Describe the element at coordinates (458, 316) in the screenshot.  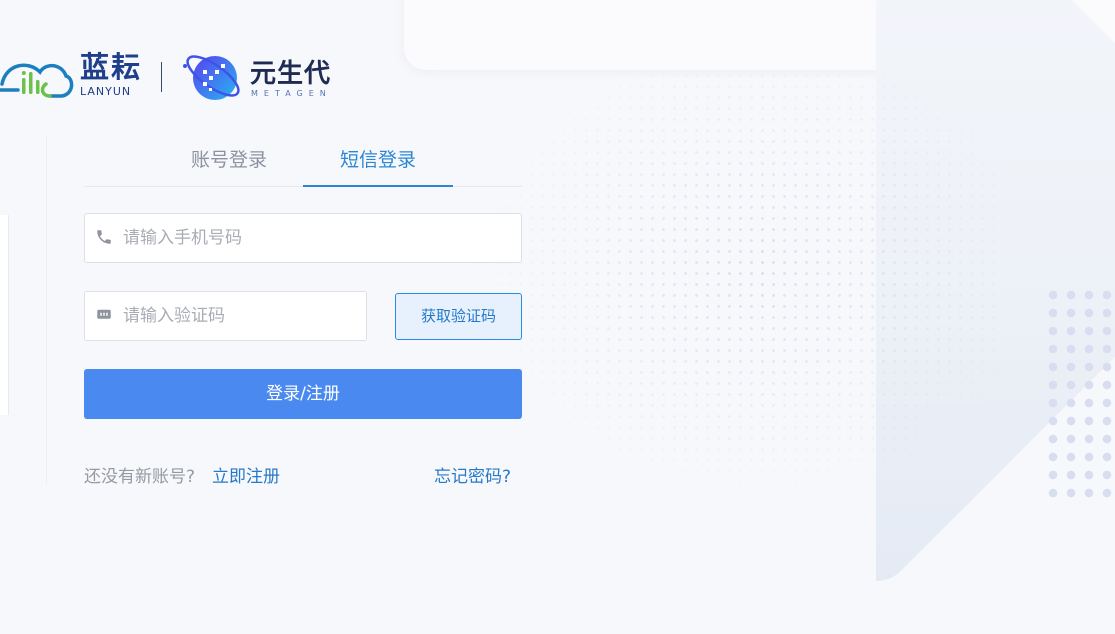
I see `get-code-button: 获取验证码` at that location.